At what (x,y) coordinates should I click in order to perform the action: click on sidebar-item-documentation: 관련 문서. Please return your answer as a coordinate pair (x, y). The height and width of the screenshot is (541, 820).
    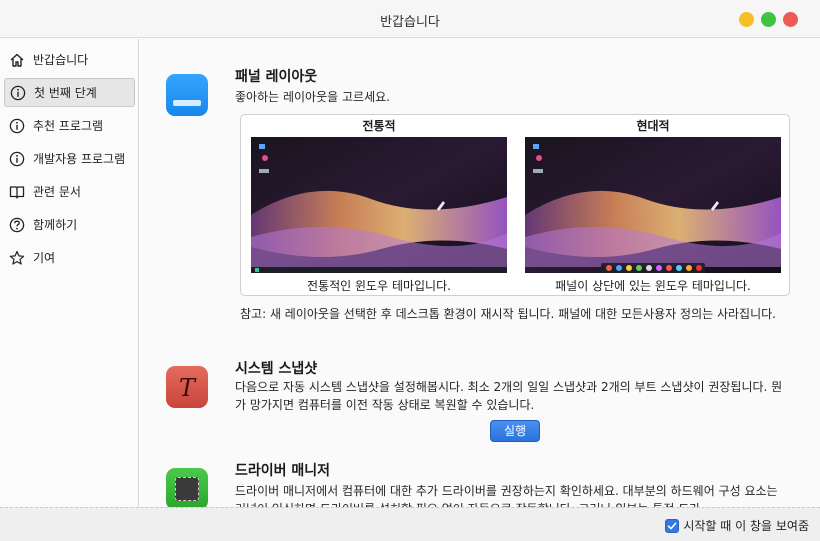
    Looking at the image, I should click on (69, 191).